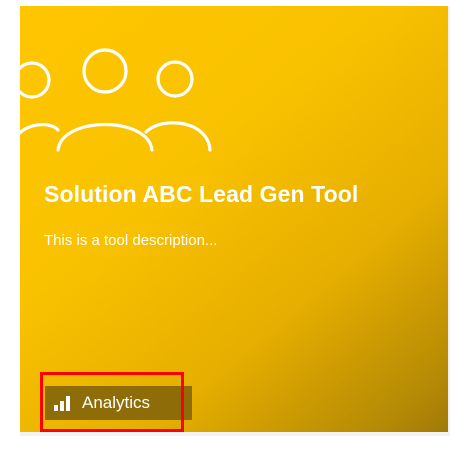  I want to click on badge-label: Analytics, so click(116, 402).